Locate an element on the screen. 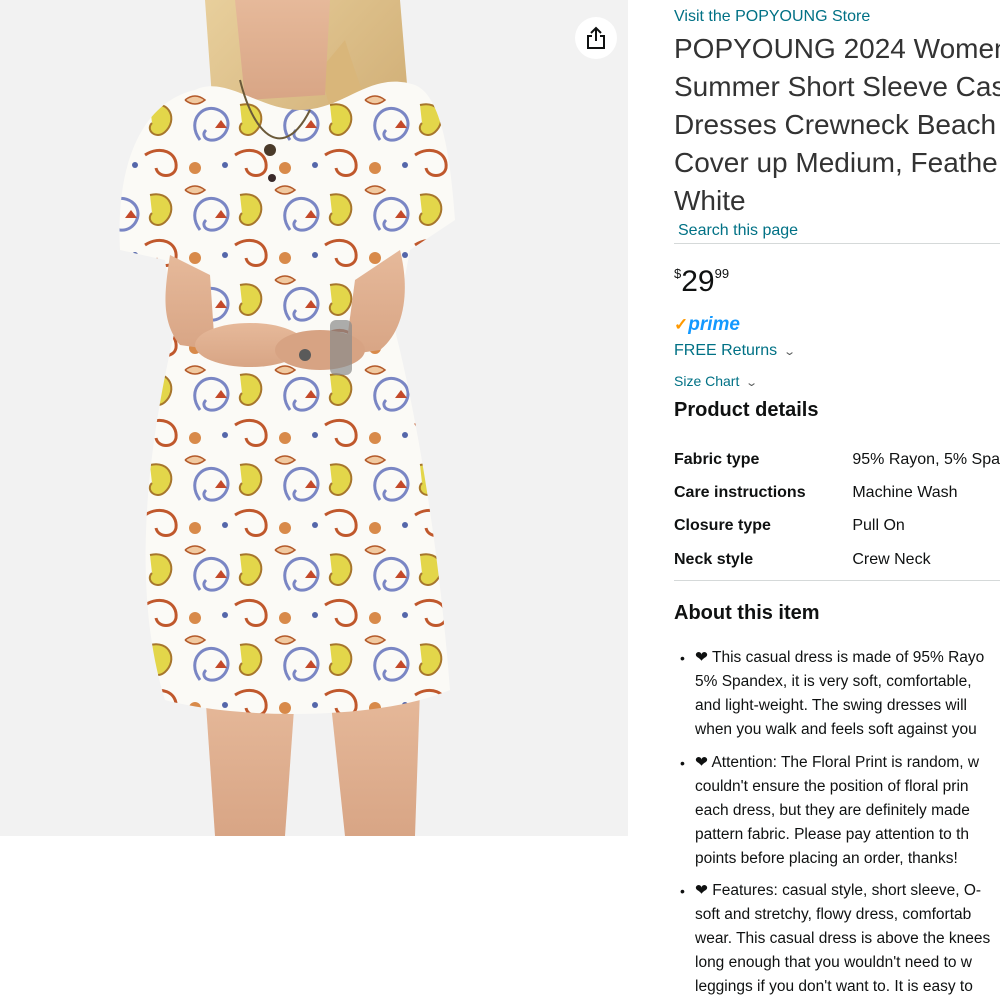  table-row: Closure type Pull On is located at coordinates (837, 526).